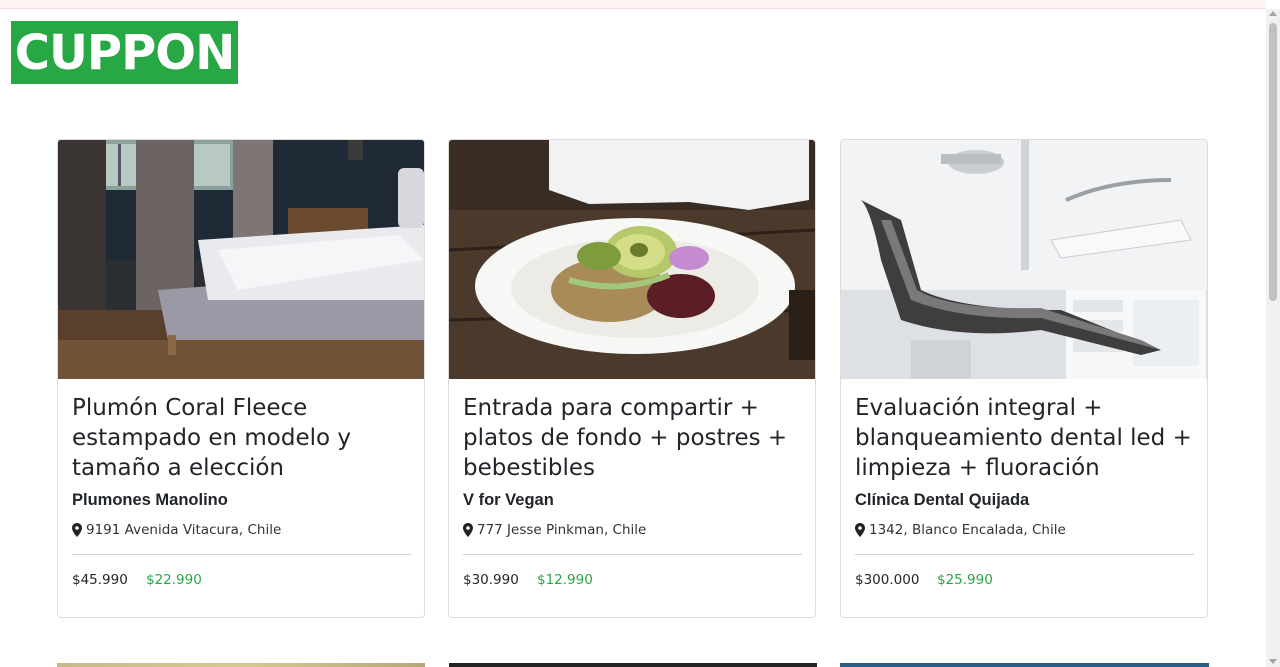 This screenshot has width=1280, height=667. What do you see at coordinates (1273, 162) in the screenshot?
I see `scroll-thumb` at bounding box center [1273, 162].